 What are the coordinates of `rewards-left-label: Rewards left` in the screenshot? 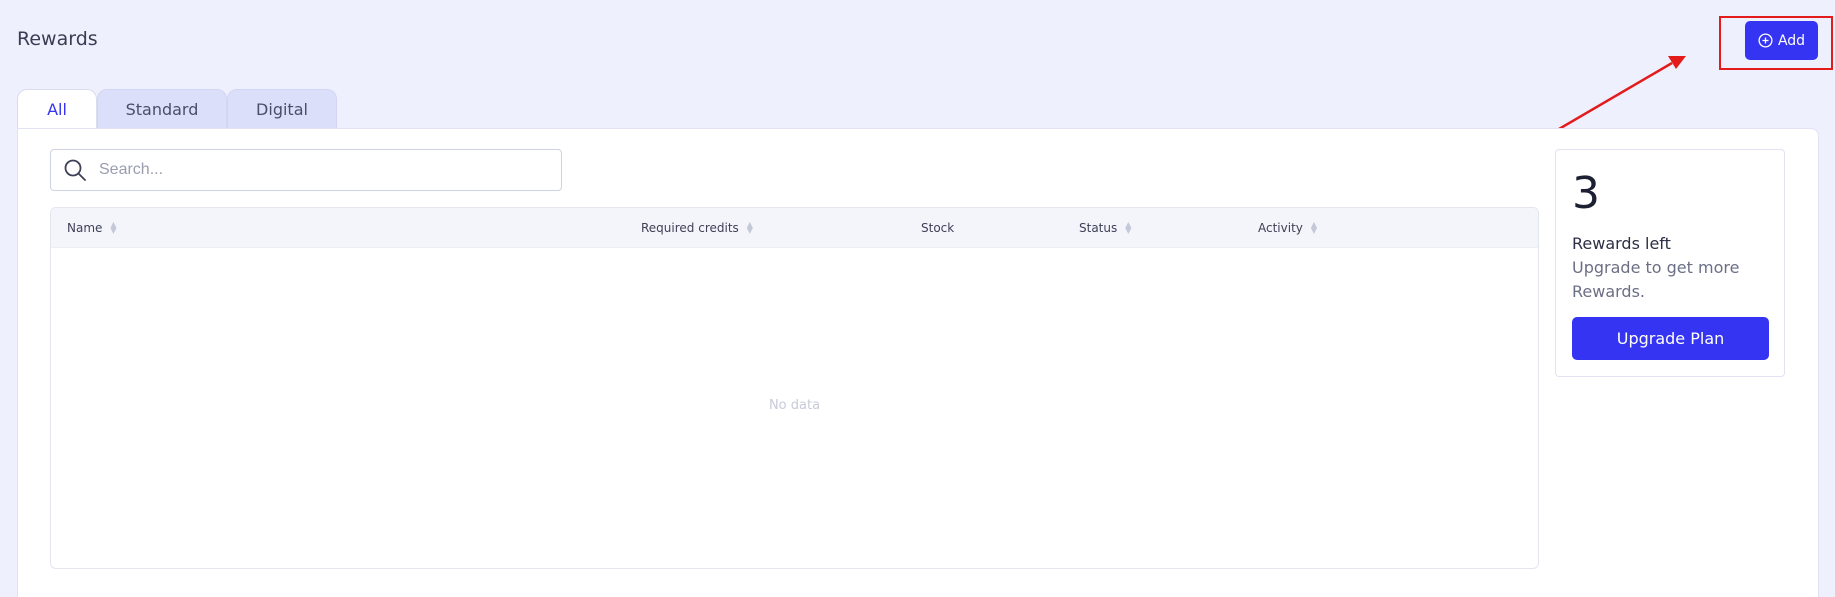 It's located at (1621, 243).